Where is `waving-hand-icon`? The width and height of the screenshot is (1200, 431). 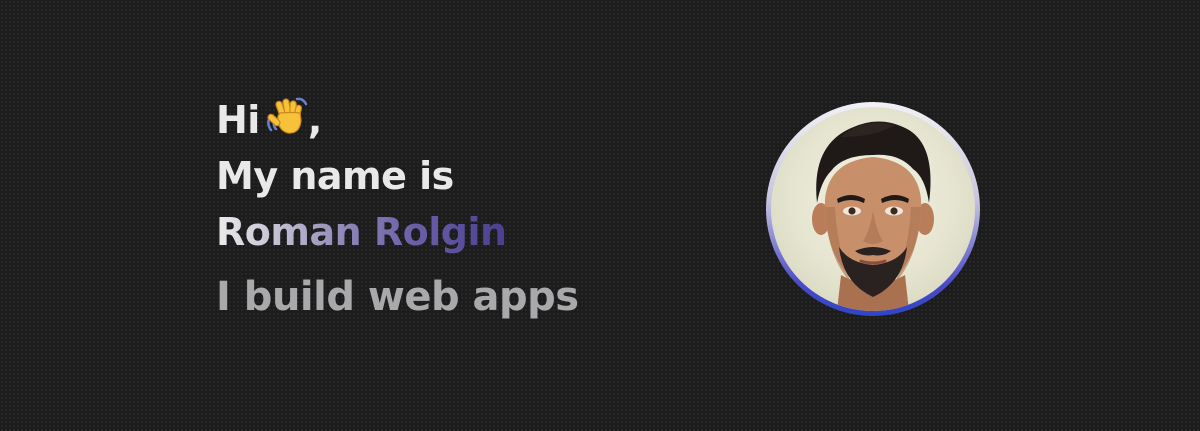 waving-hand-icon is located at coordinates (287, 116).